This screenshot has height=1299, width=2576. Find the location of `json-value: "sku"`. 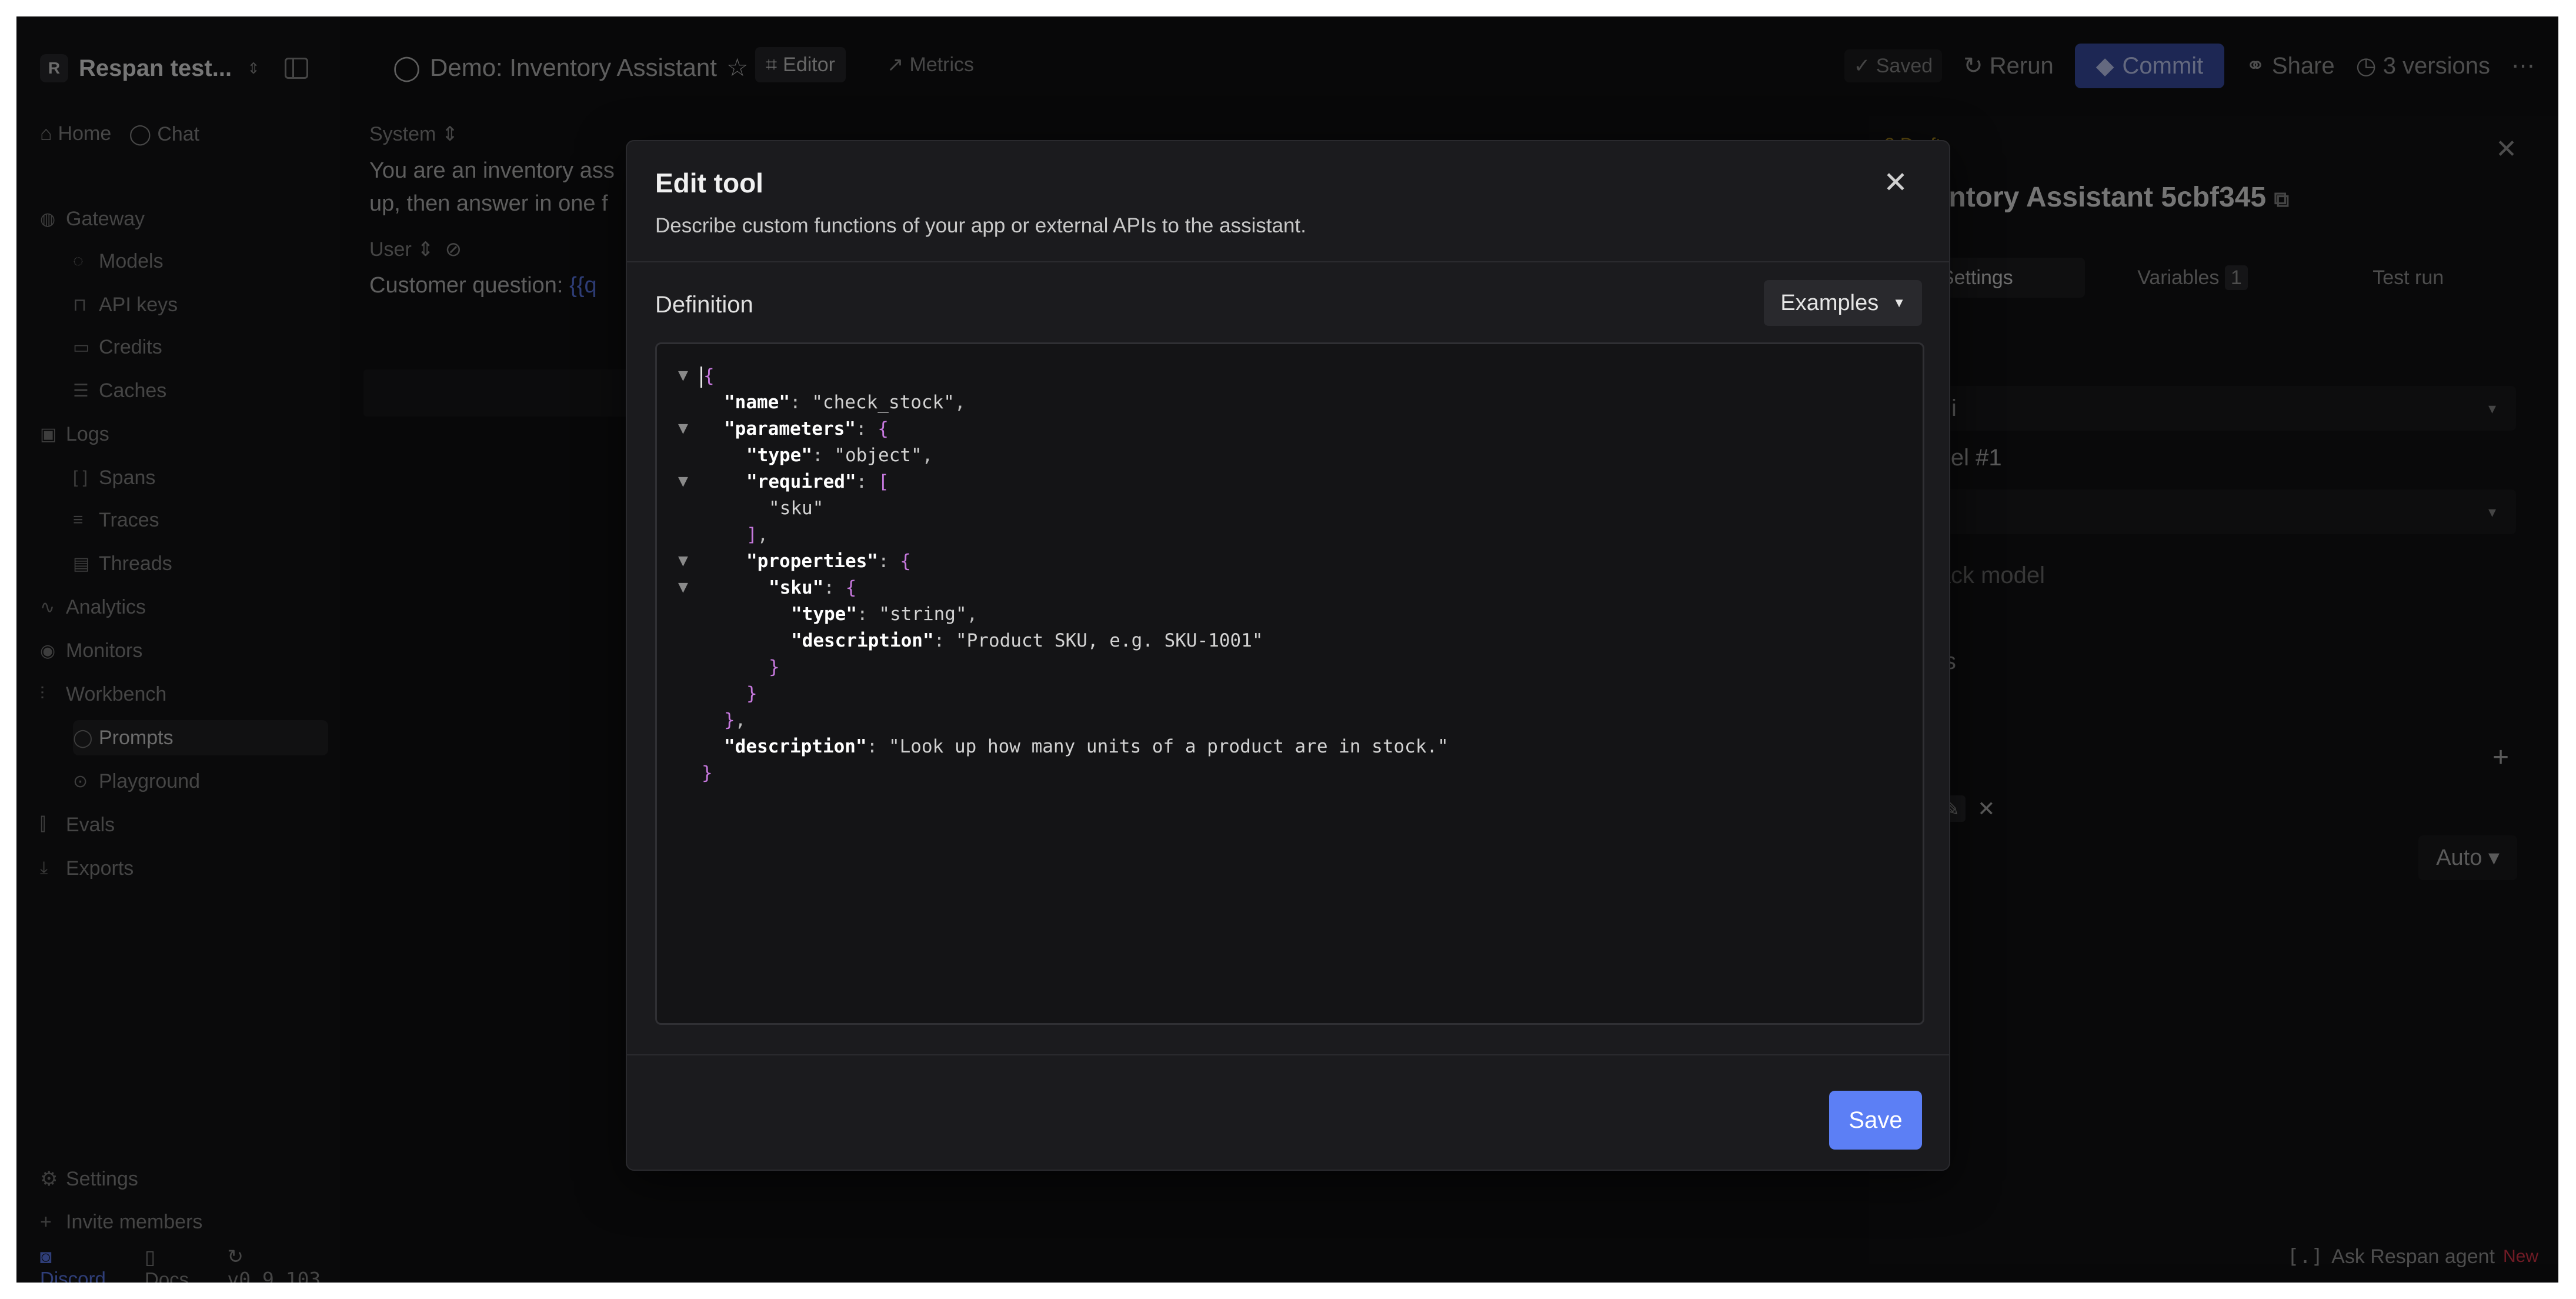

json-value: "sku" is located at coordinates (796, 508).